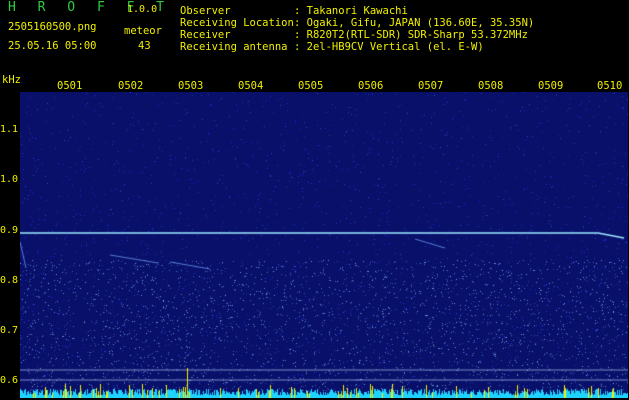  What do you see at coordinates (143, 31) in the screenshot?
I see `meteor-label: meteor` at bounding box center [143, 31].